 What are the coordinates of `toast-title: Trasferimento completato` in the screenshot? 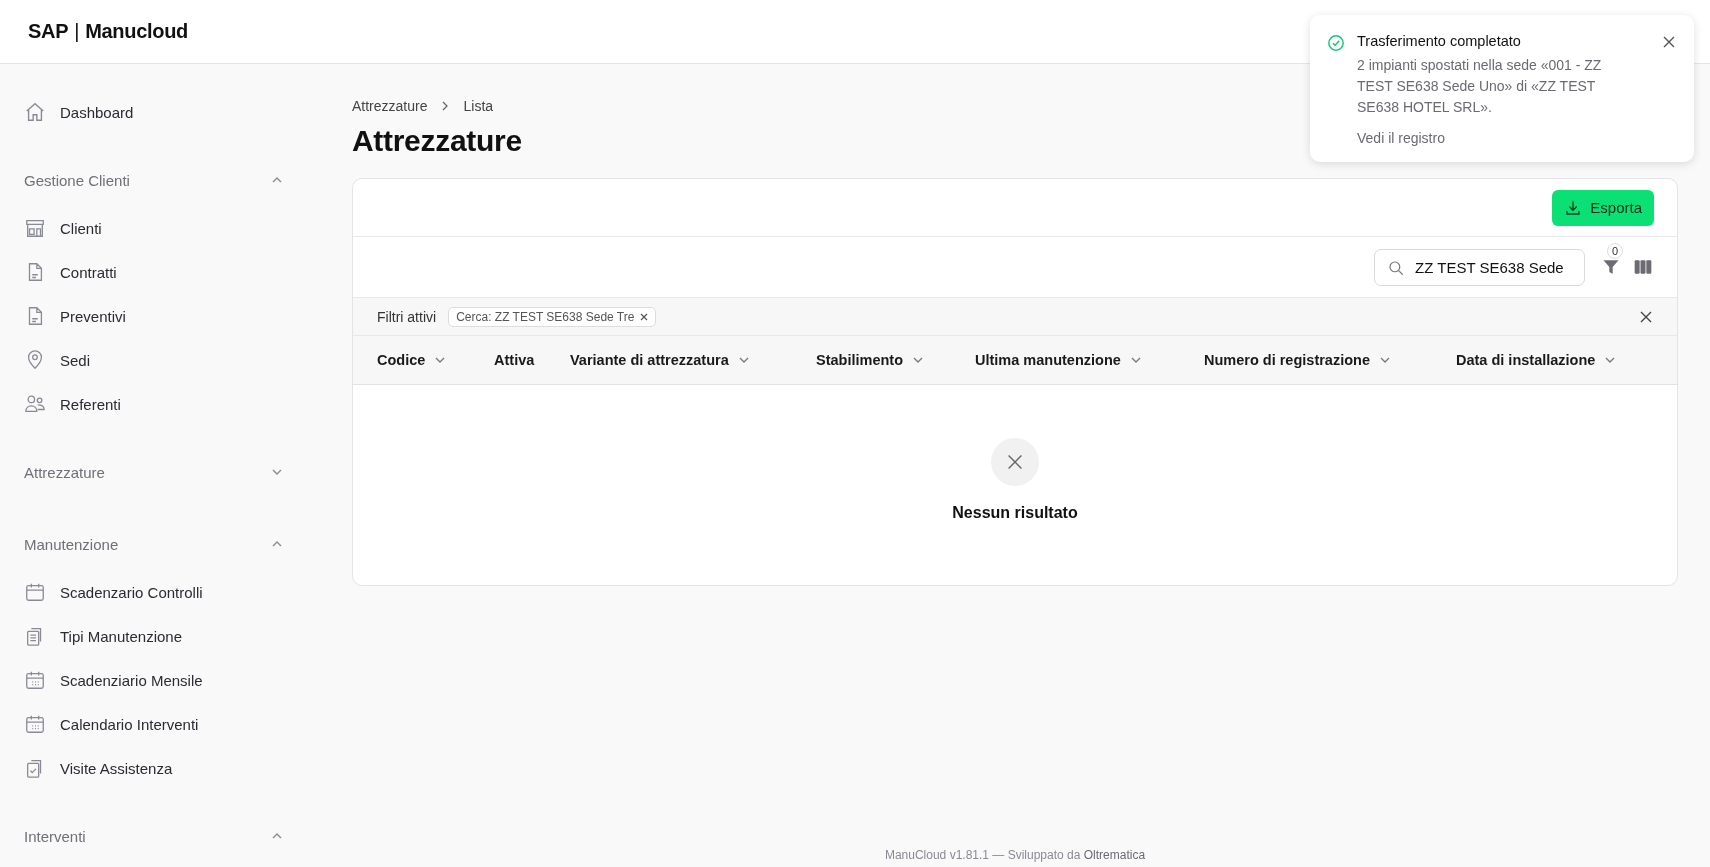 It's located at (1439, 41).